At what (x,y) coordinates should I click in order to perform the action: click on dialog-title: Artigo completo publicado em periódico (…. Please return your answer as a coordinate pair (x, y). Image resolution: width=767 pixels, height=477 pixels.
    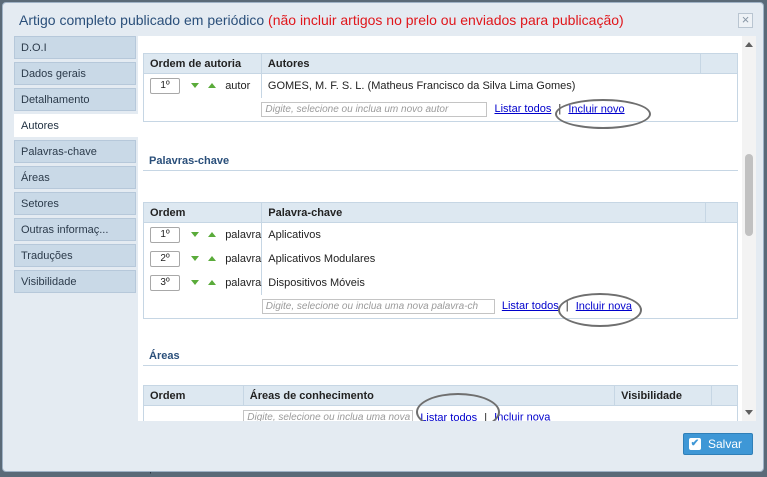
    Looking at the image, I should click on (321, 20).